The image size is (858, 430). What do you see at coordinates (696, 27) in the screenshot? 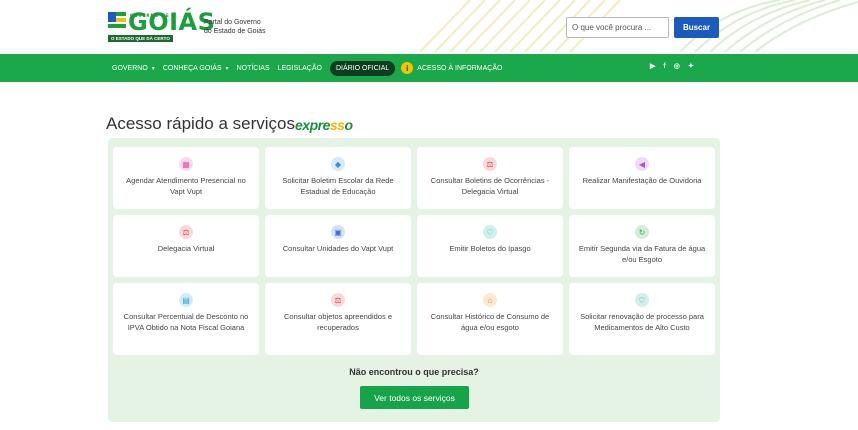
I see `search-button: Buscar` at bounding box center [696, 27].